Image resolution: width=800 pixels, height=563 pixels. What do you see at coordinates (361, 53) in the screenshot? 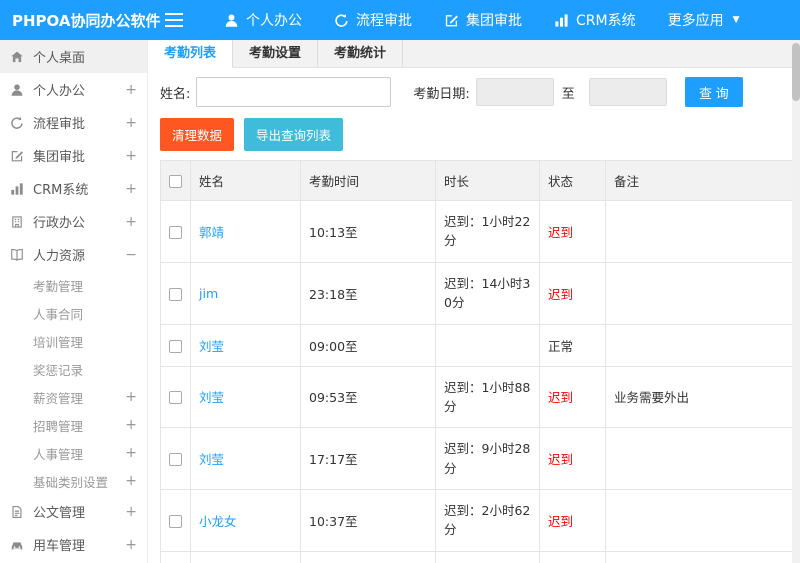
I see `tab-attendance-stats: 考勤统计` at bounding box center [361, 53].